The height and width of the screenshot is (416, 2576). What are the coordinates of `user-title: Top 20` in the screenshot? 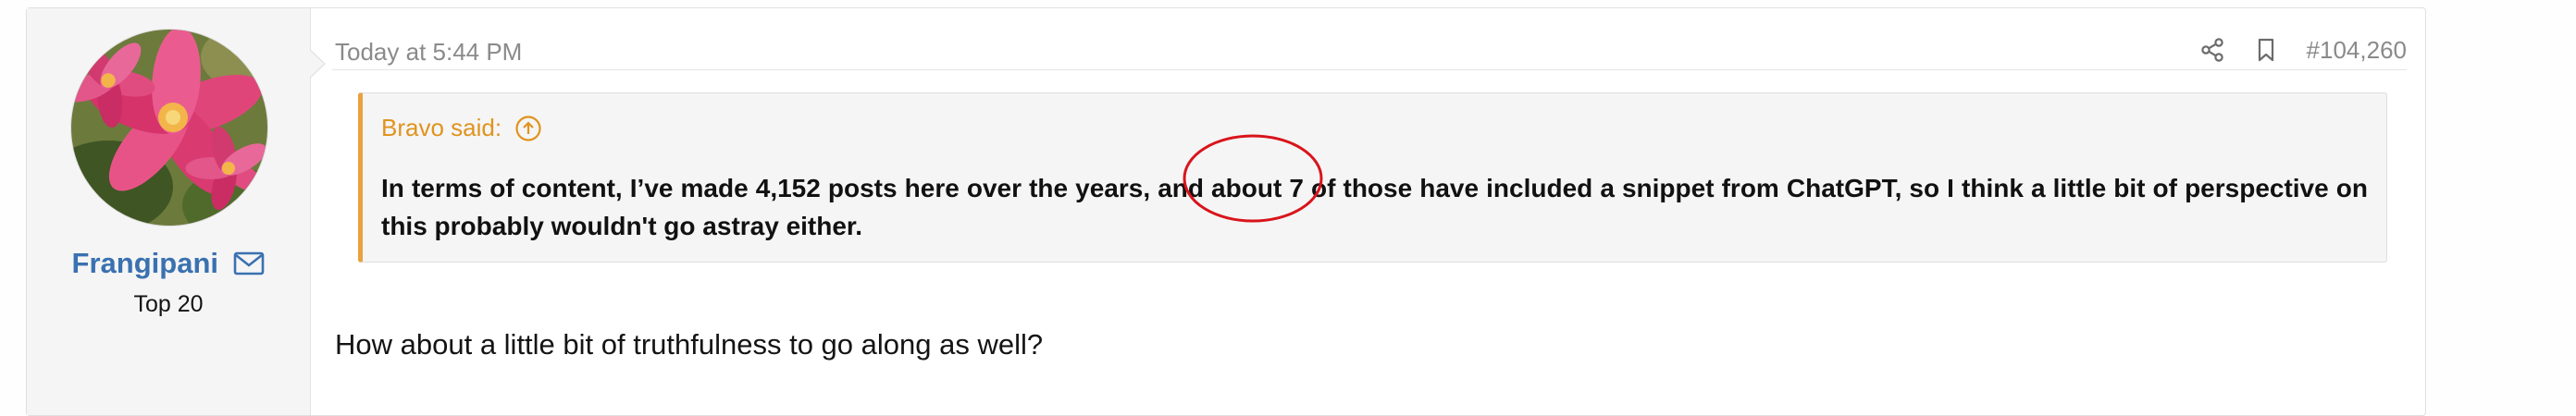 It's located at (169, 304).